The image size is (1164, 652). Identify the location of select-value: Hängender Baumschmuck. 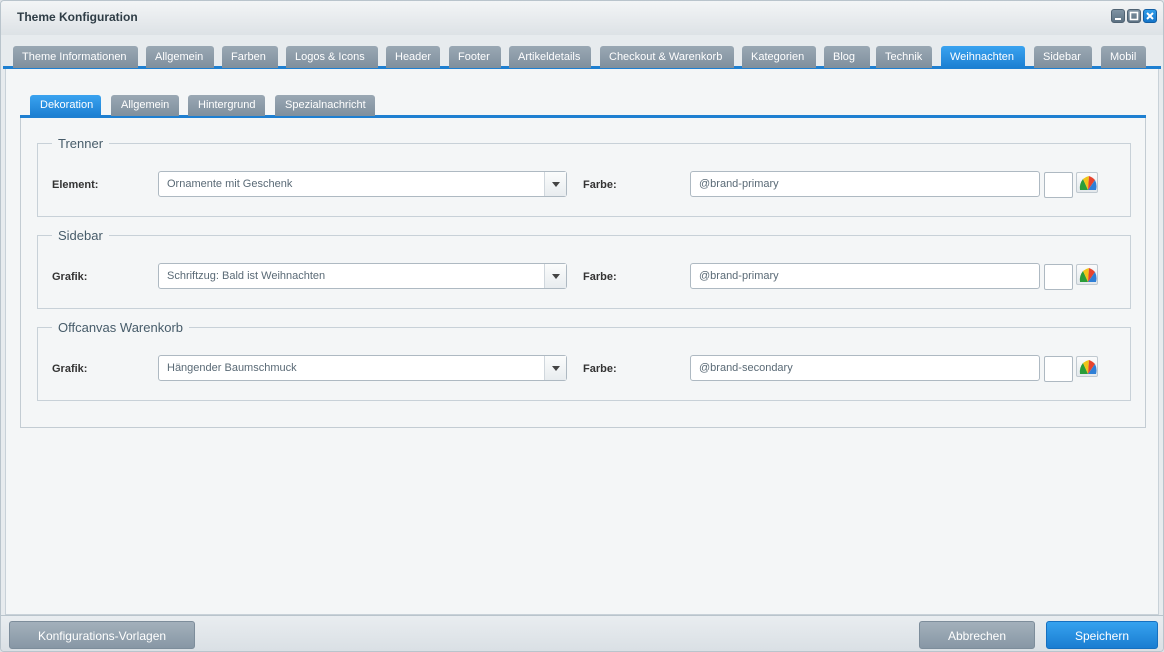
(232, 368).